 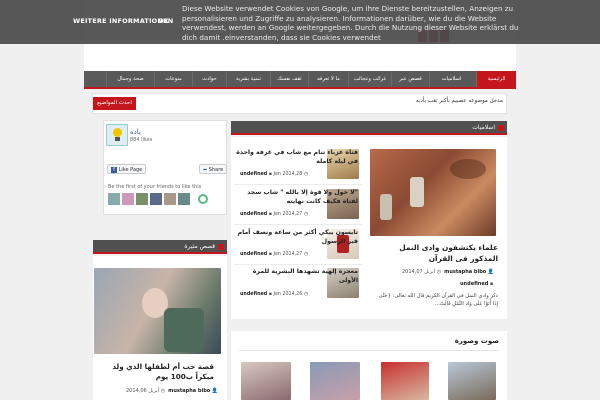 I want to click on facebook-page-name: ياده, so click(x=135, y=132).